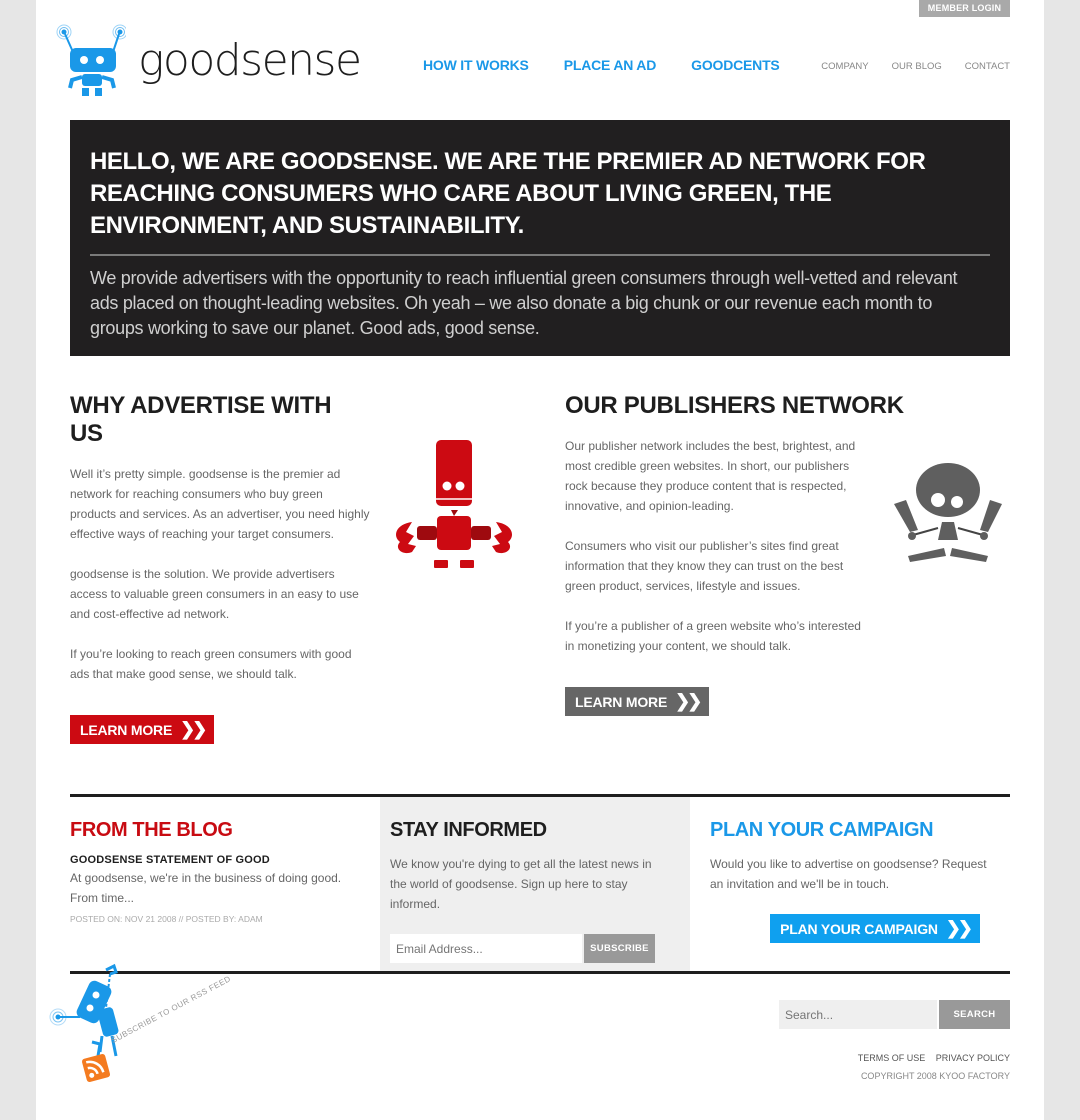 This screenshot has width=1080, height=1120. I want to click on nav-contact: CONTACT, so click(987, 66).